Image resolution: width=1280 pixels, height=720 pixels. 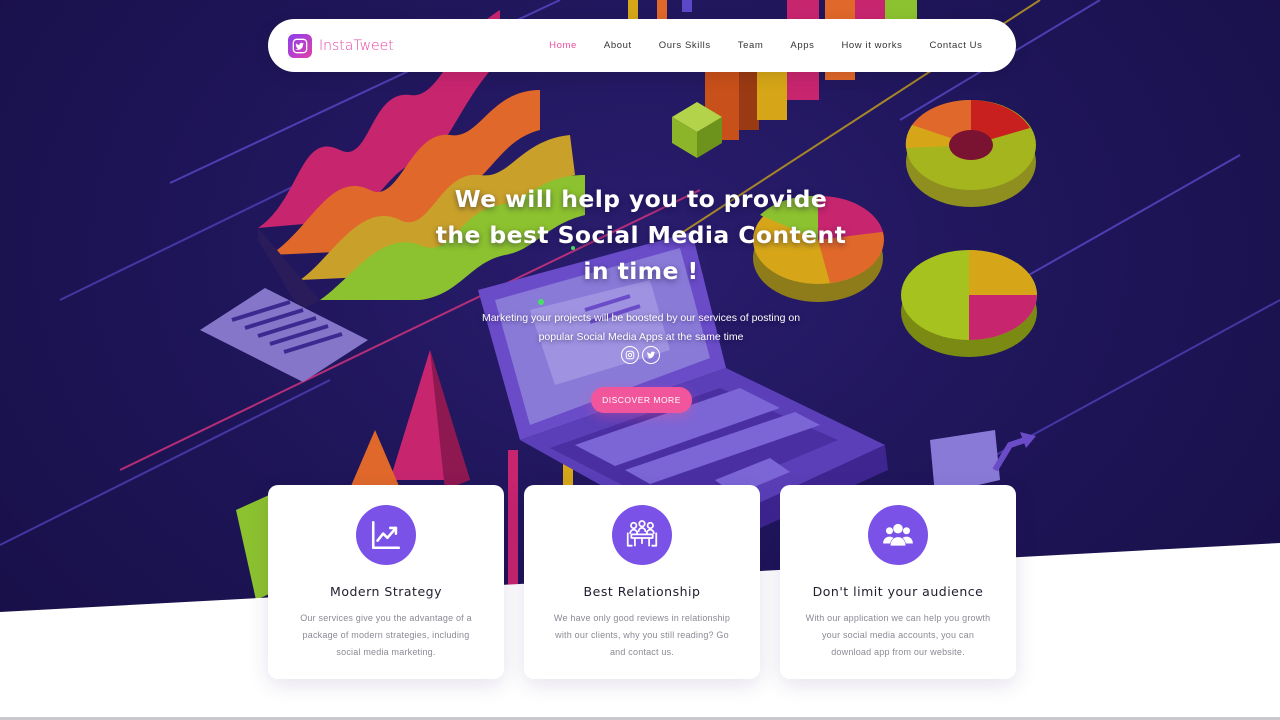 What do you see at coordinates (300, 45) in the screenshot?
I see `twitter-logo-icon` at bounding box center [300, 45].